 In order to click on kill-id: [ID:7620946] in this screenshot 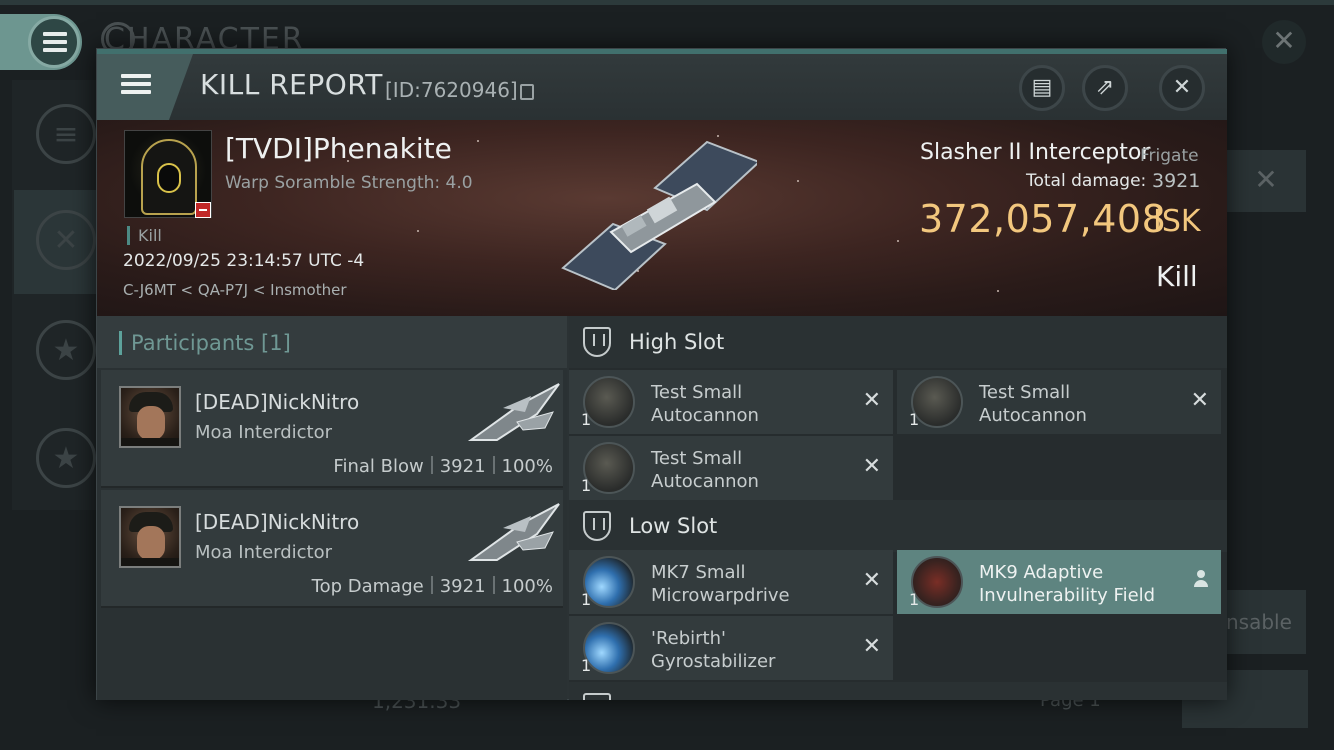, I will do `click(451, 90)`.